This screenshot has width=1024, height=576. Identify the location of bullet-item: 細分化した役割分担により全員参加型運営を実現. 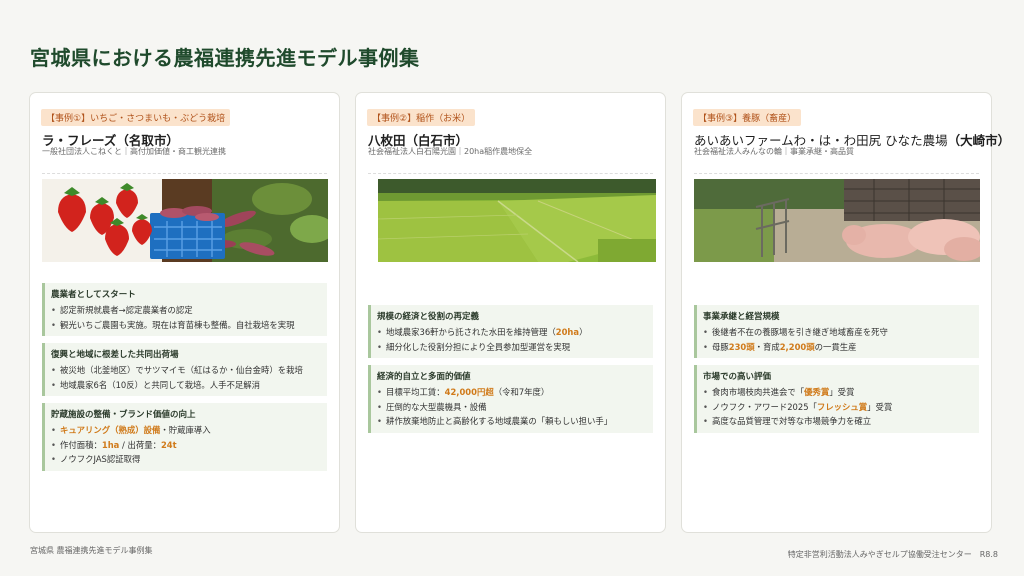
(512, 347).